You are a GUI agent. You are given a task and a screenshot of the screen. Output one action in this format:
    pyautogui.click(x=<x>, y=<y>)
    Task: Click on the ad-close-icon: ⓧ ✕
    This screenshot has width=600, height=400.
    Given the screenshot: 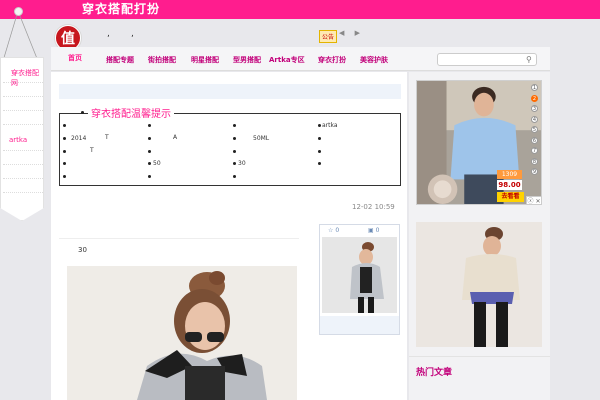 What is the action you would take?
    pyautogui.click(x=534, y=200)
    